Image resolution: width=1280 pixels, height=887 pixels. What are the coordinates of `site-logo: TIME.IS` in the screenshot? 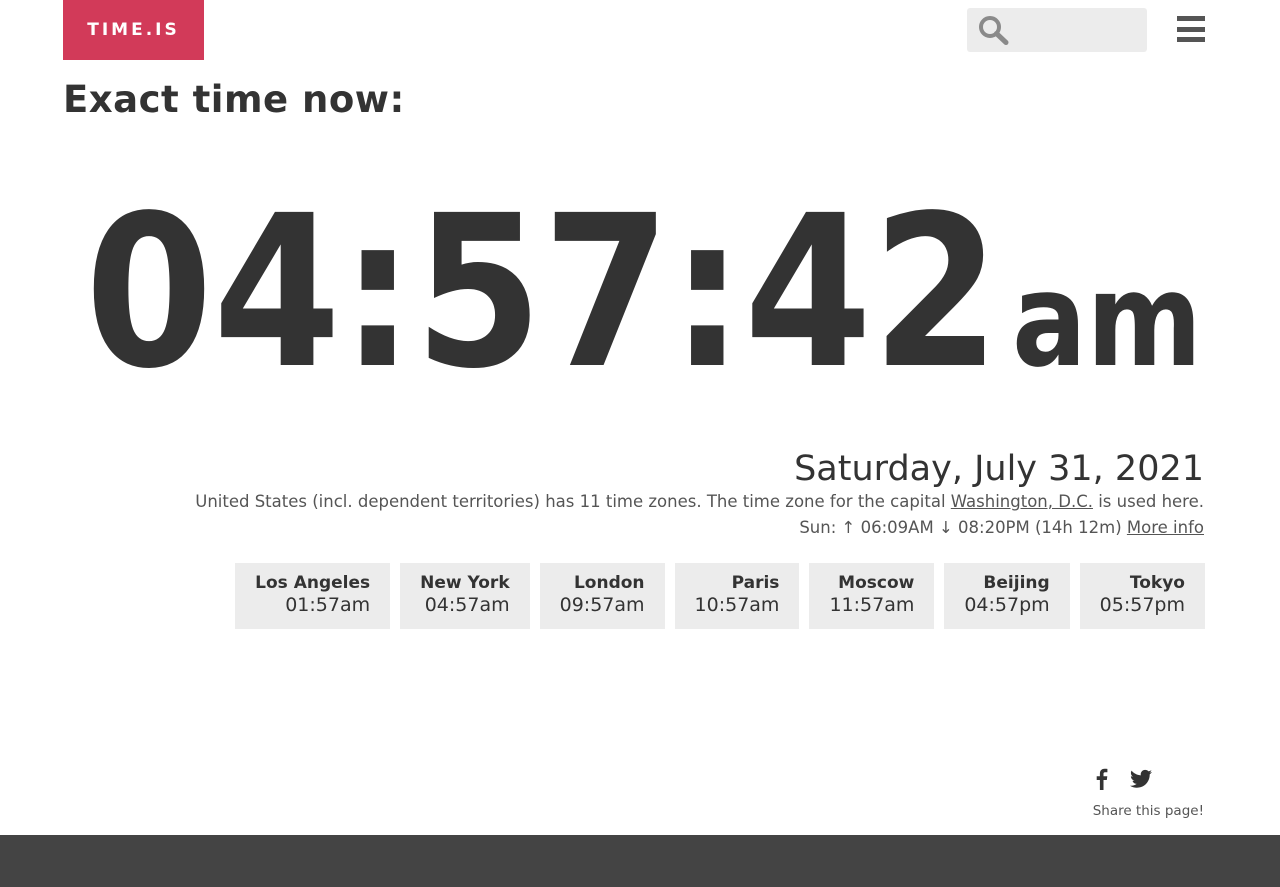 It's located at (133, 30).